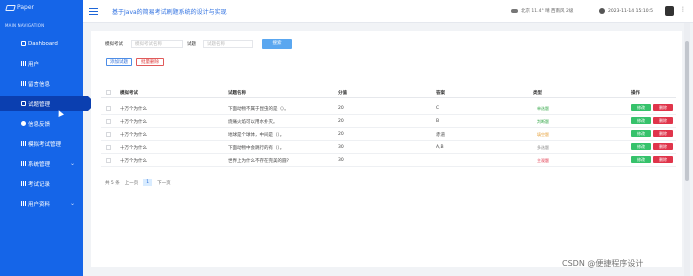 This screenshot has width=693, height=276. Describe the element at coordinates (112, 183) in the screenshot. I see `total-count: 共 5 条` at that location.